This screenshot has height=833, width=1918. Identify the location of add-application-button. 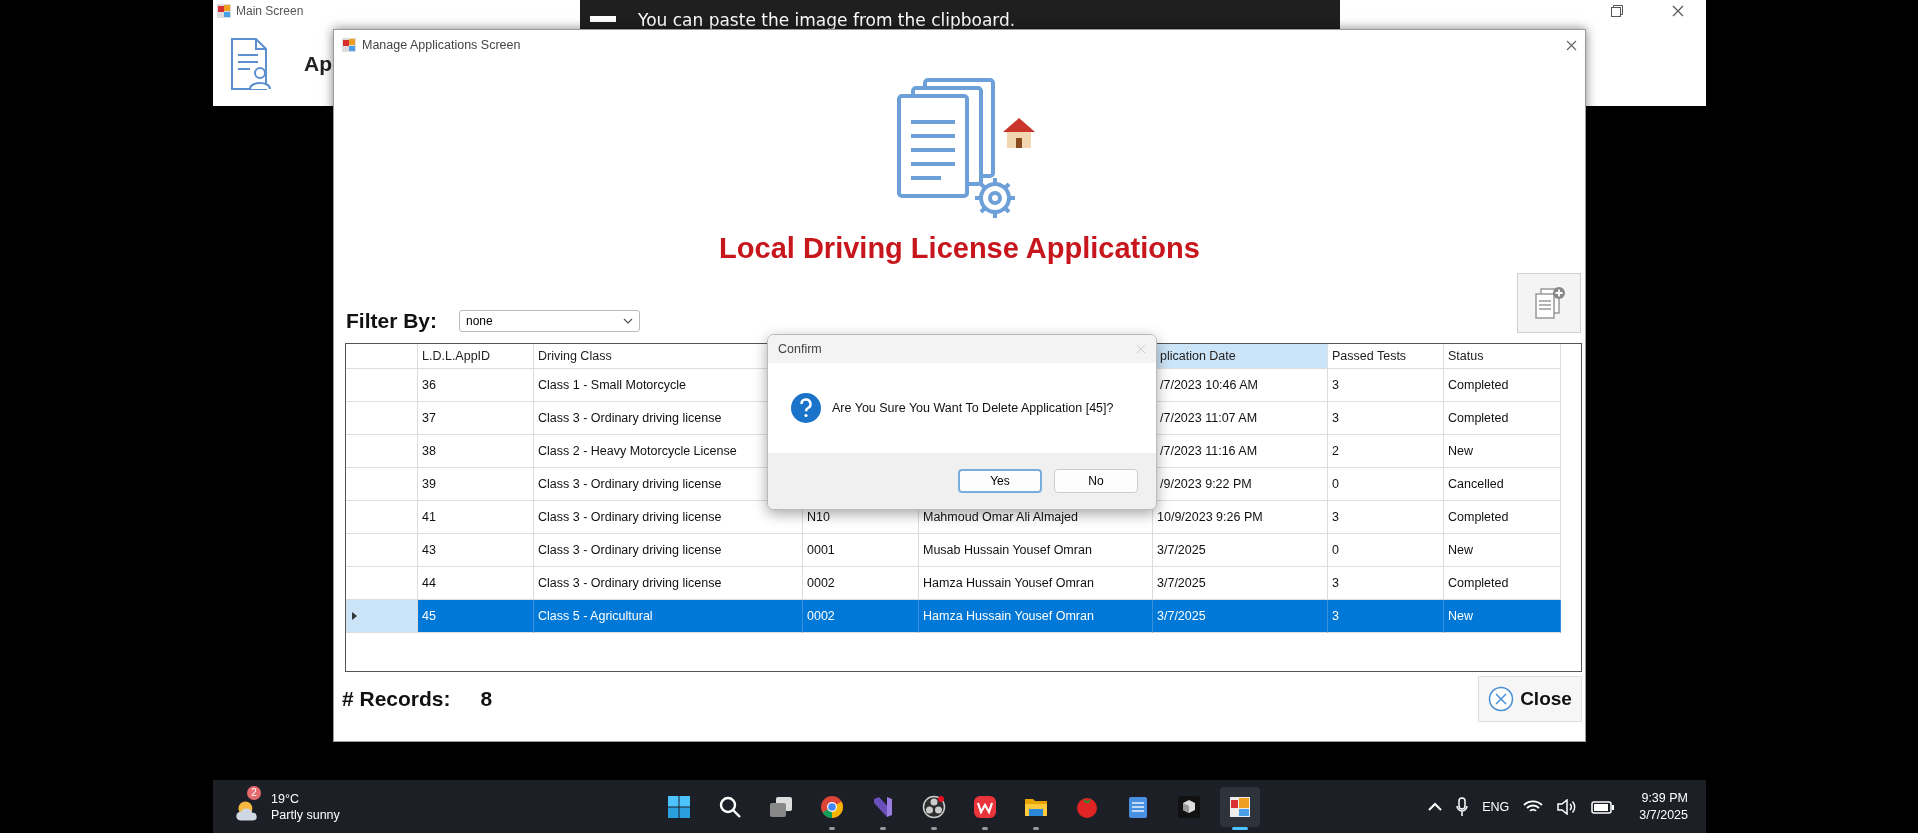
(1549, 303).